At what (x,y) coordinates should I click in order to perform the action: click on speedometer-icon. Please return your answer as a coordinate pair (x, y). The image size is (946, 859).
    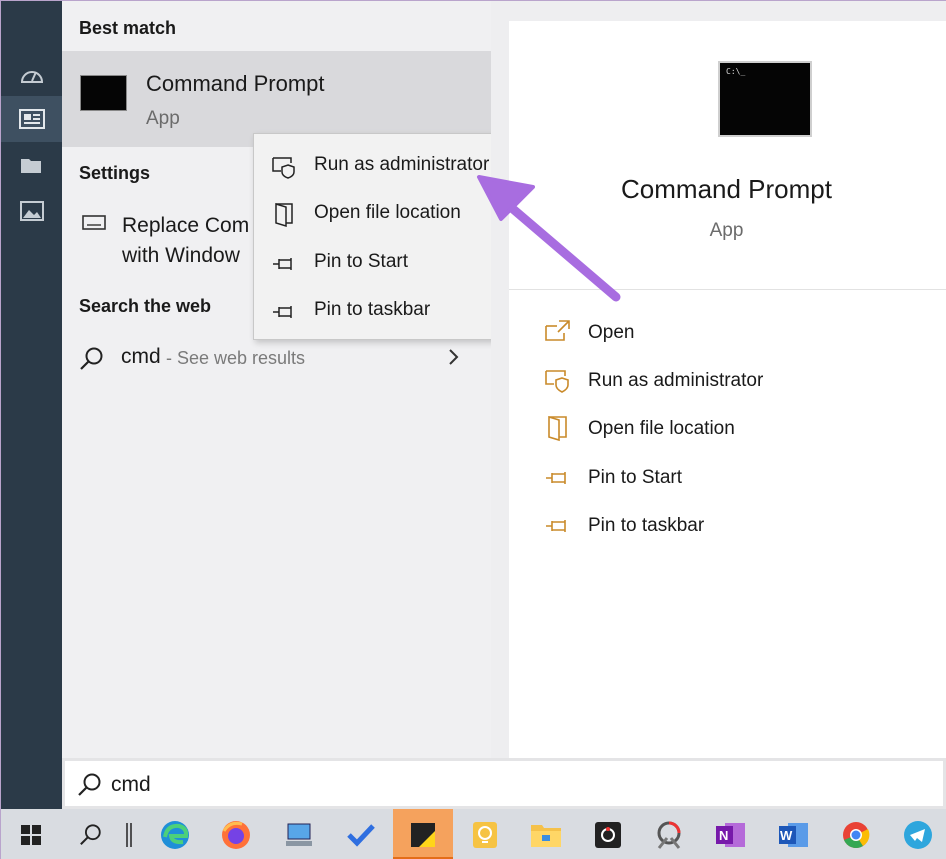
    Looking at the image, I should click on (31, 77).